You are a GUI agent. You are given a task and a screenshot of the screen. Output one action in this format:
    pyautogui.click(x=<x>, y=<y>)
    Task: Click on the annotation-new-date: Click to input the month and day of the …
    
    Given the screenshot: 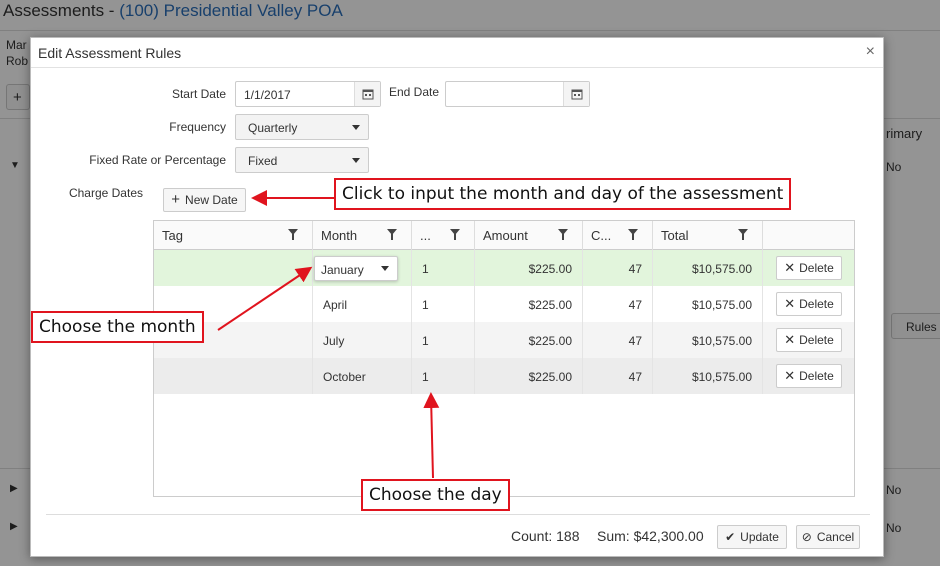 What is the action you would take?
    pyautogui.click(x=563, y=194)
    